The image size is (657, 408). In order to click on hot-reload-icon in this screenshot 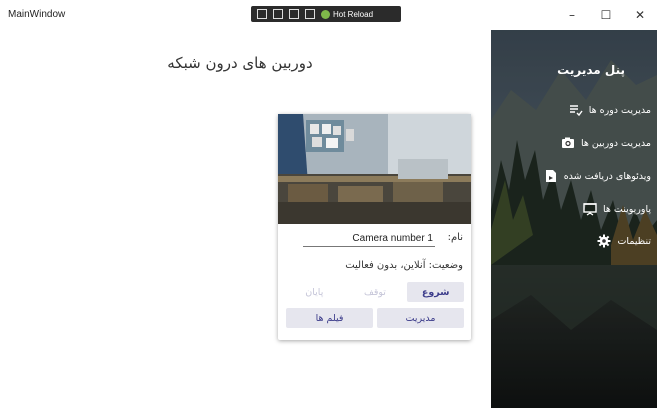, I will do `click(325, 14)`.